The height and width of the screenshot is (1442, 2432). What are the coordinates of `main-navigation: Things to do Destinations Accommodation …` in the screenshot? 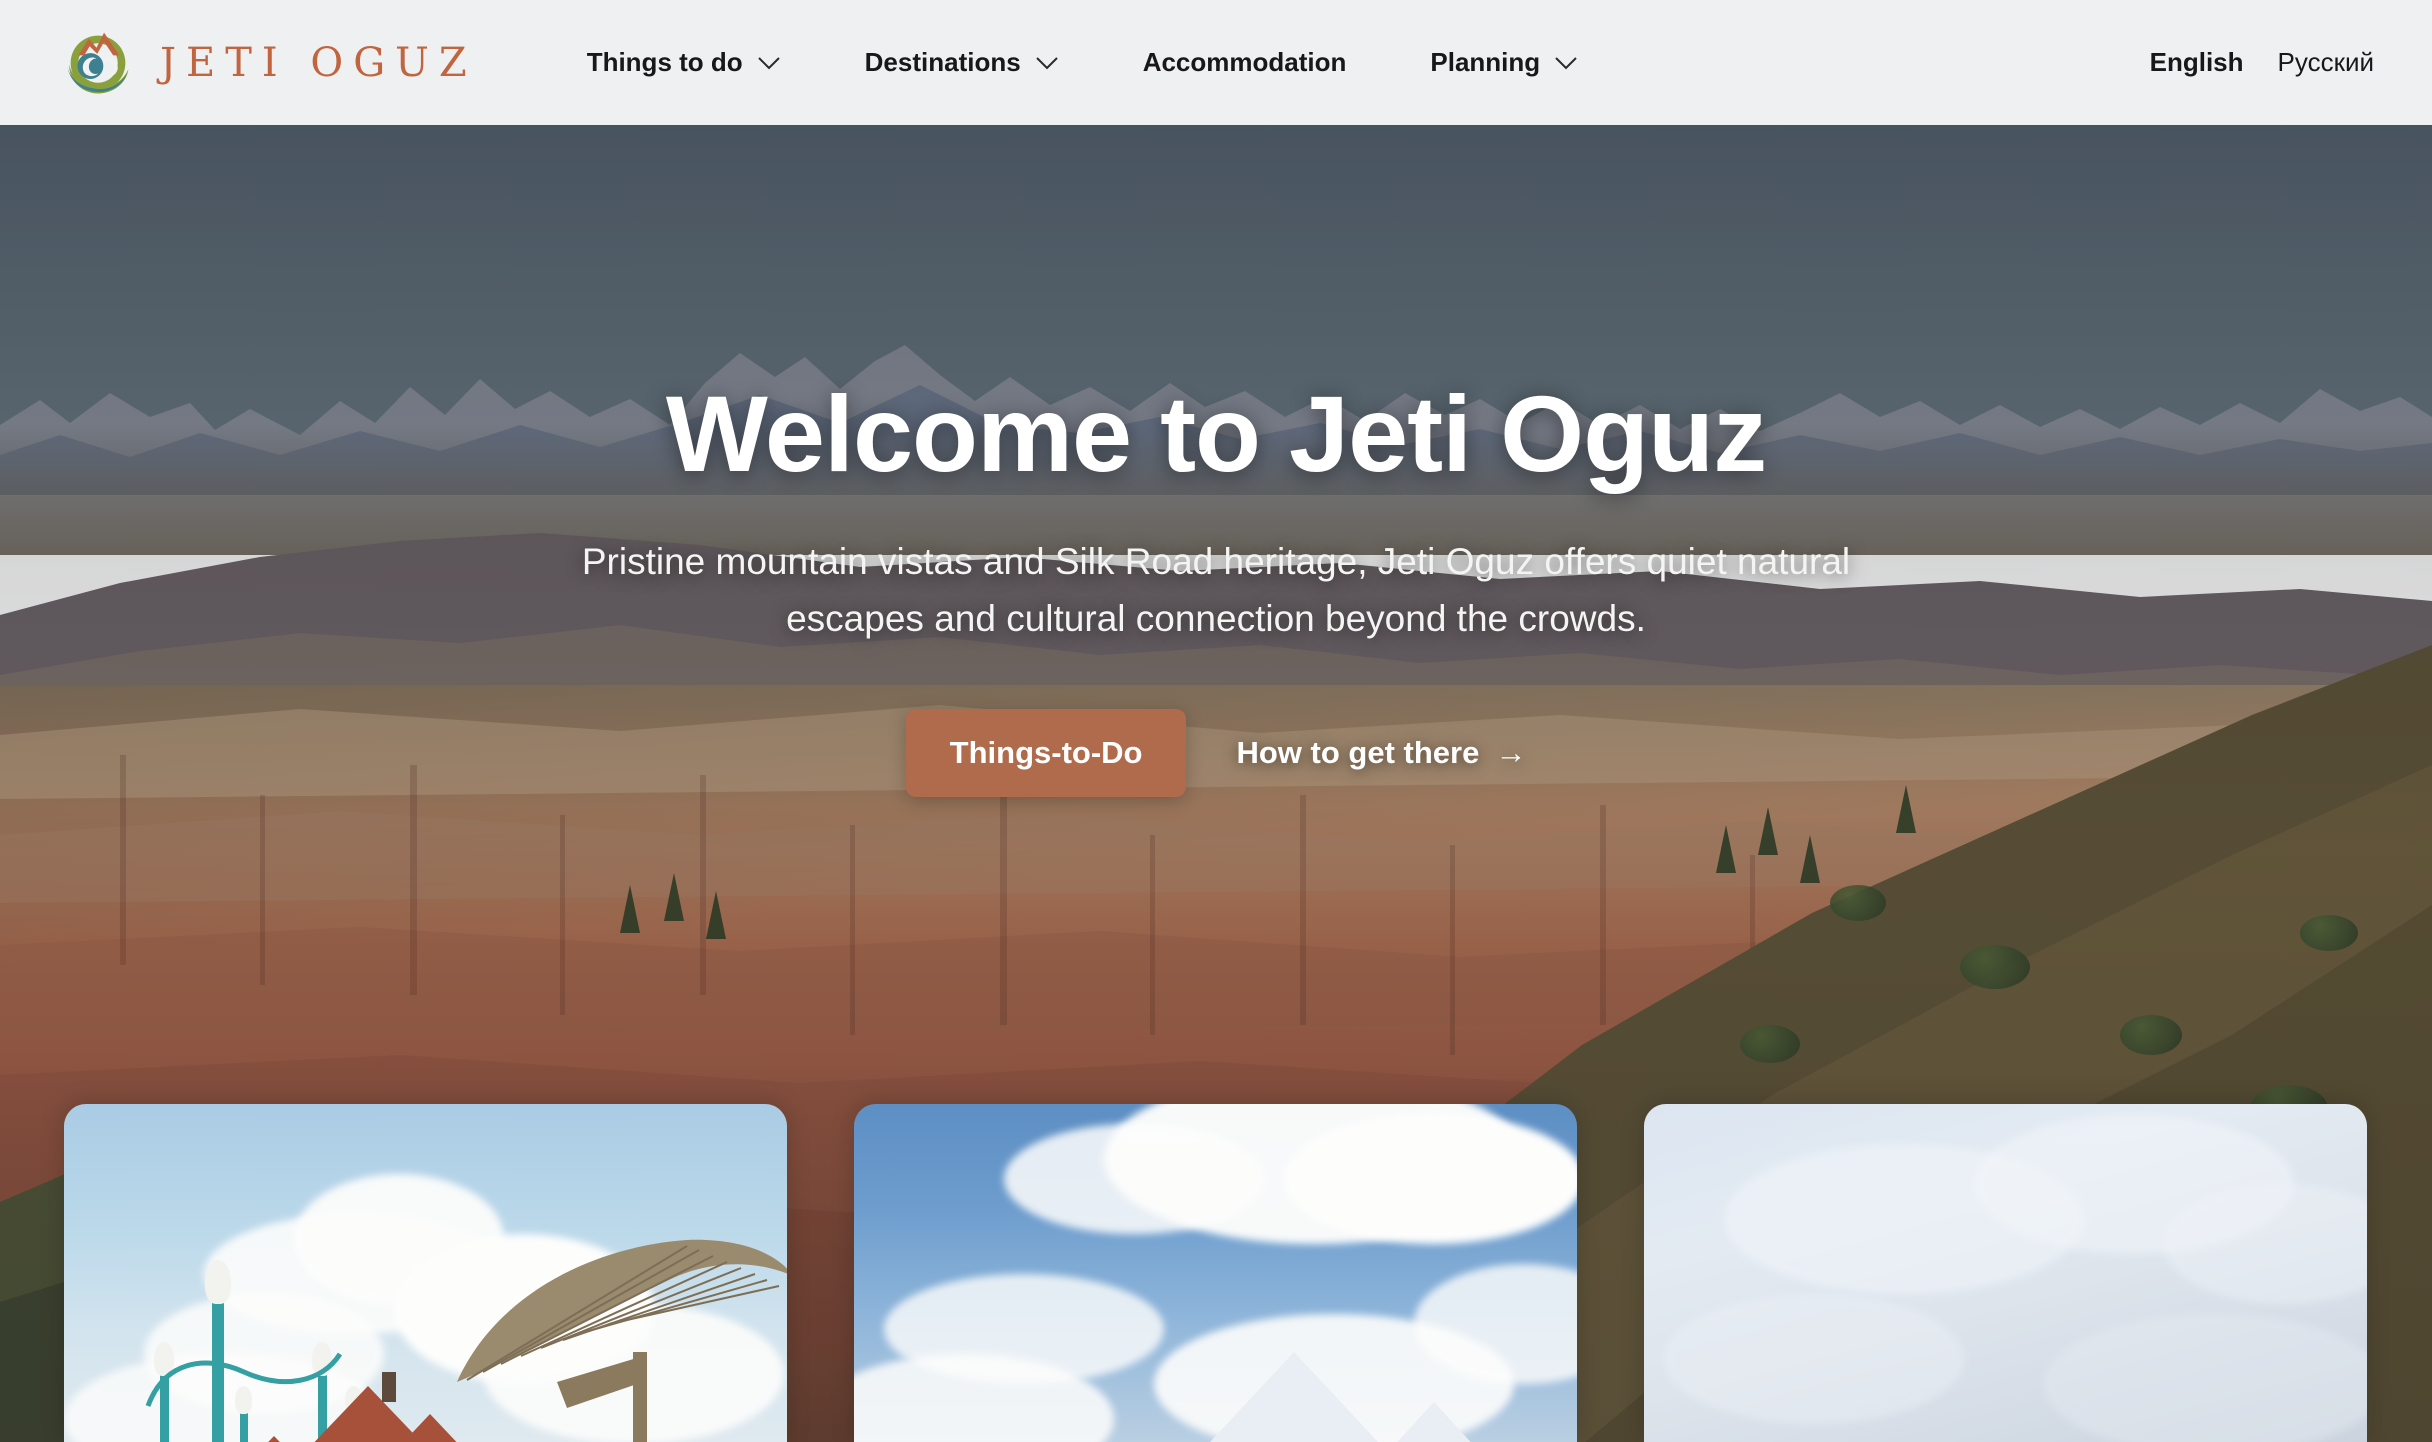 It's located at (1082, 62).